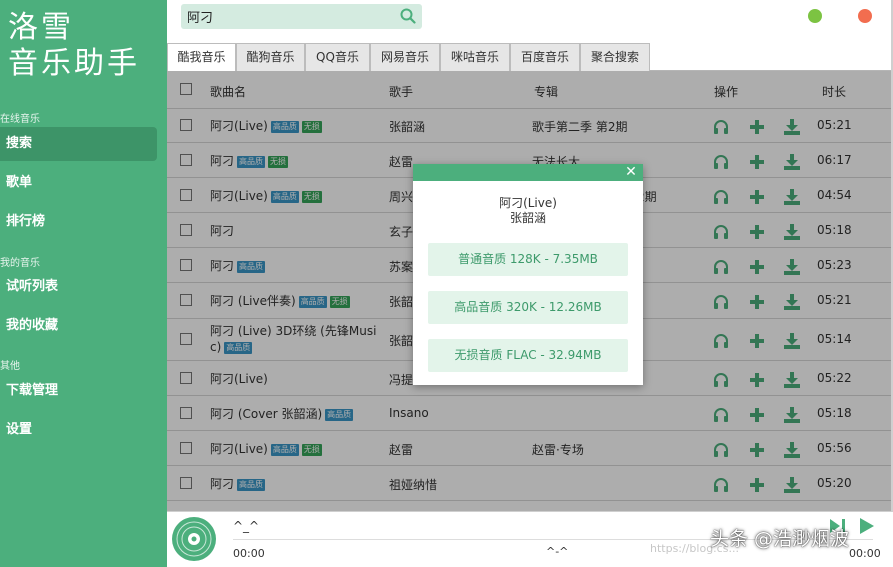  I want to click on app-logo: 洛雪 音乐助手, so click(74, 46).